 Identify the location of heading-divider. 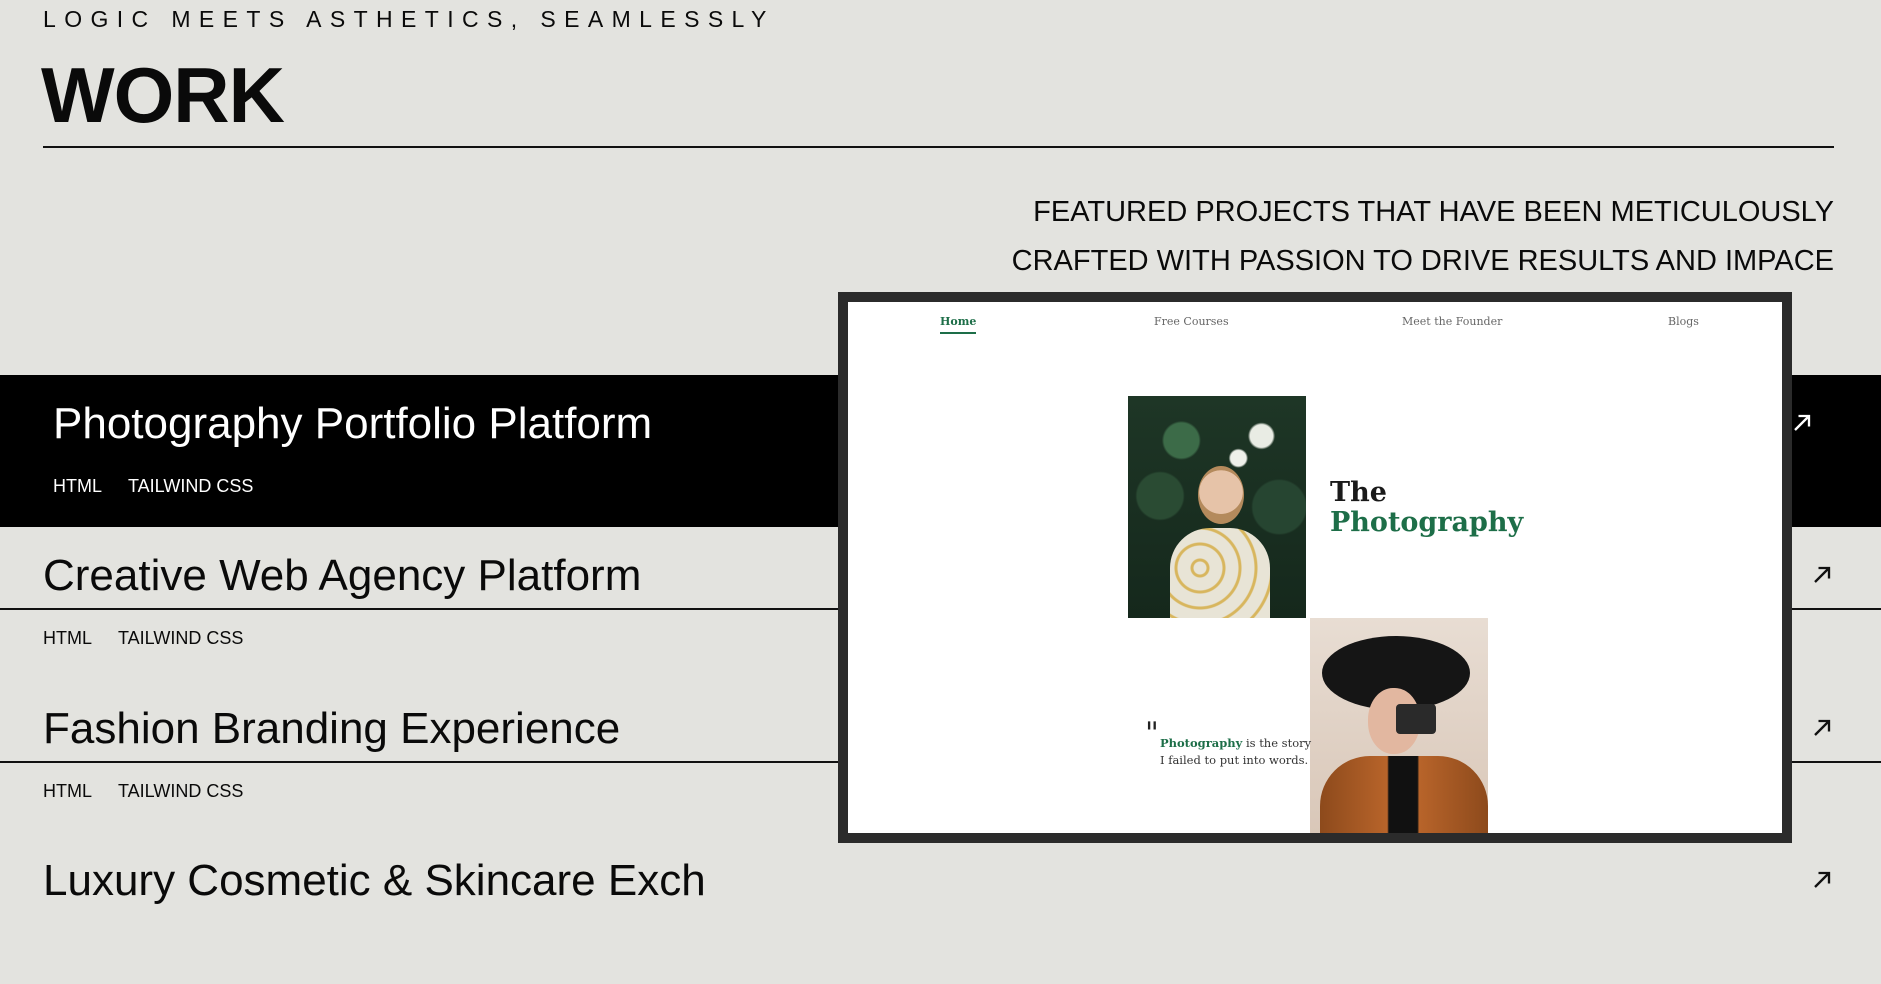
(938, 147).